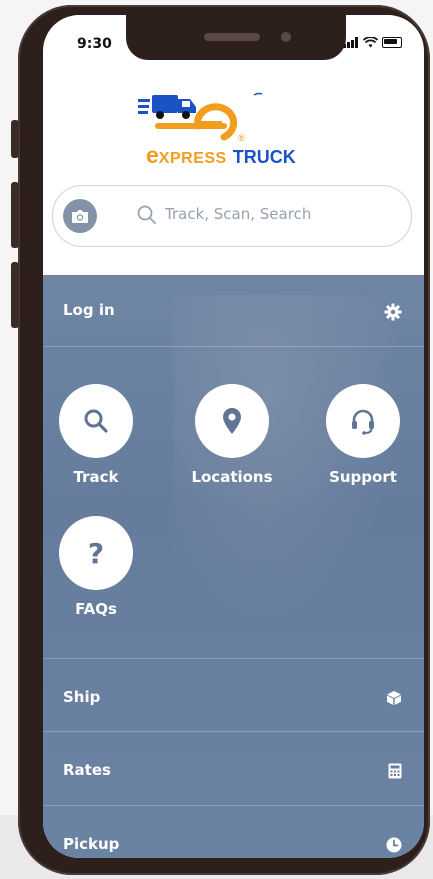  What do you see at coordinates (286, 37) in the screenshot?
I see `front-camera` at bounding box center [286, 37].